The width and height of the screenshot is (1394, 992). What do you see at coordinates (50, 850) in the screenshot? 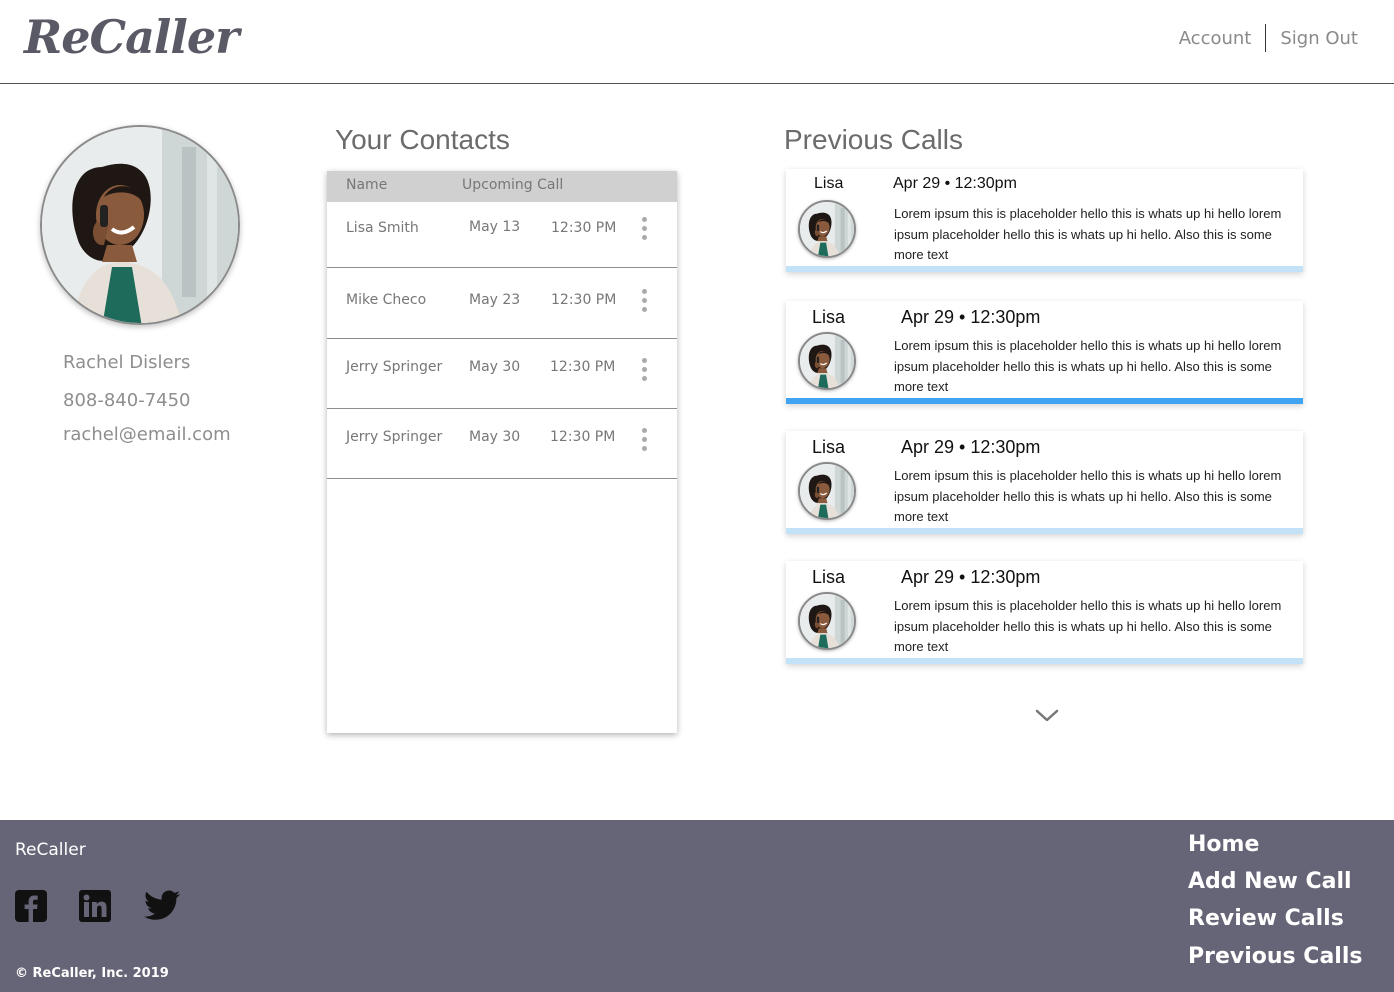
I see `footer-brand: ReCaller` at bounding box center [50, 850].